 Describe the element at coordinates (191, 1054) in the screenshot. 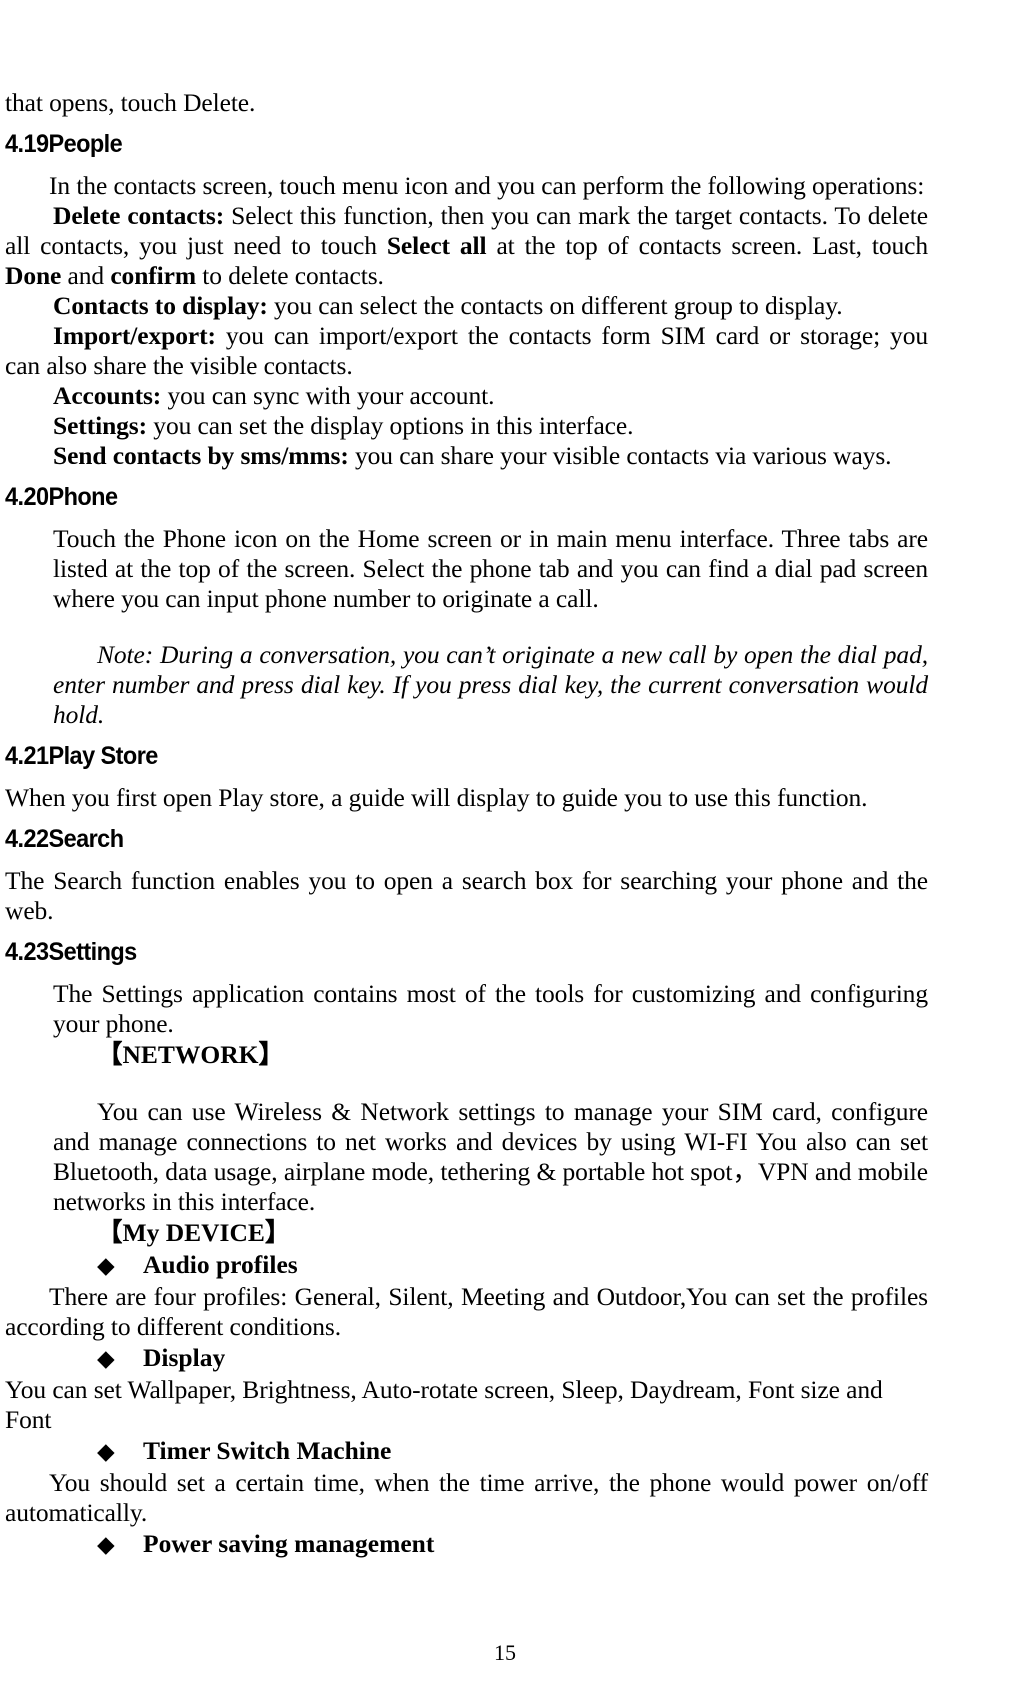

I see `network-section-heading: 【NETWORK】` at that location.